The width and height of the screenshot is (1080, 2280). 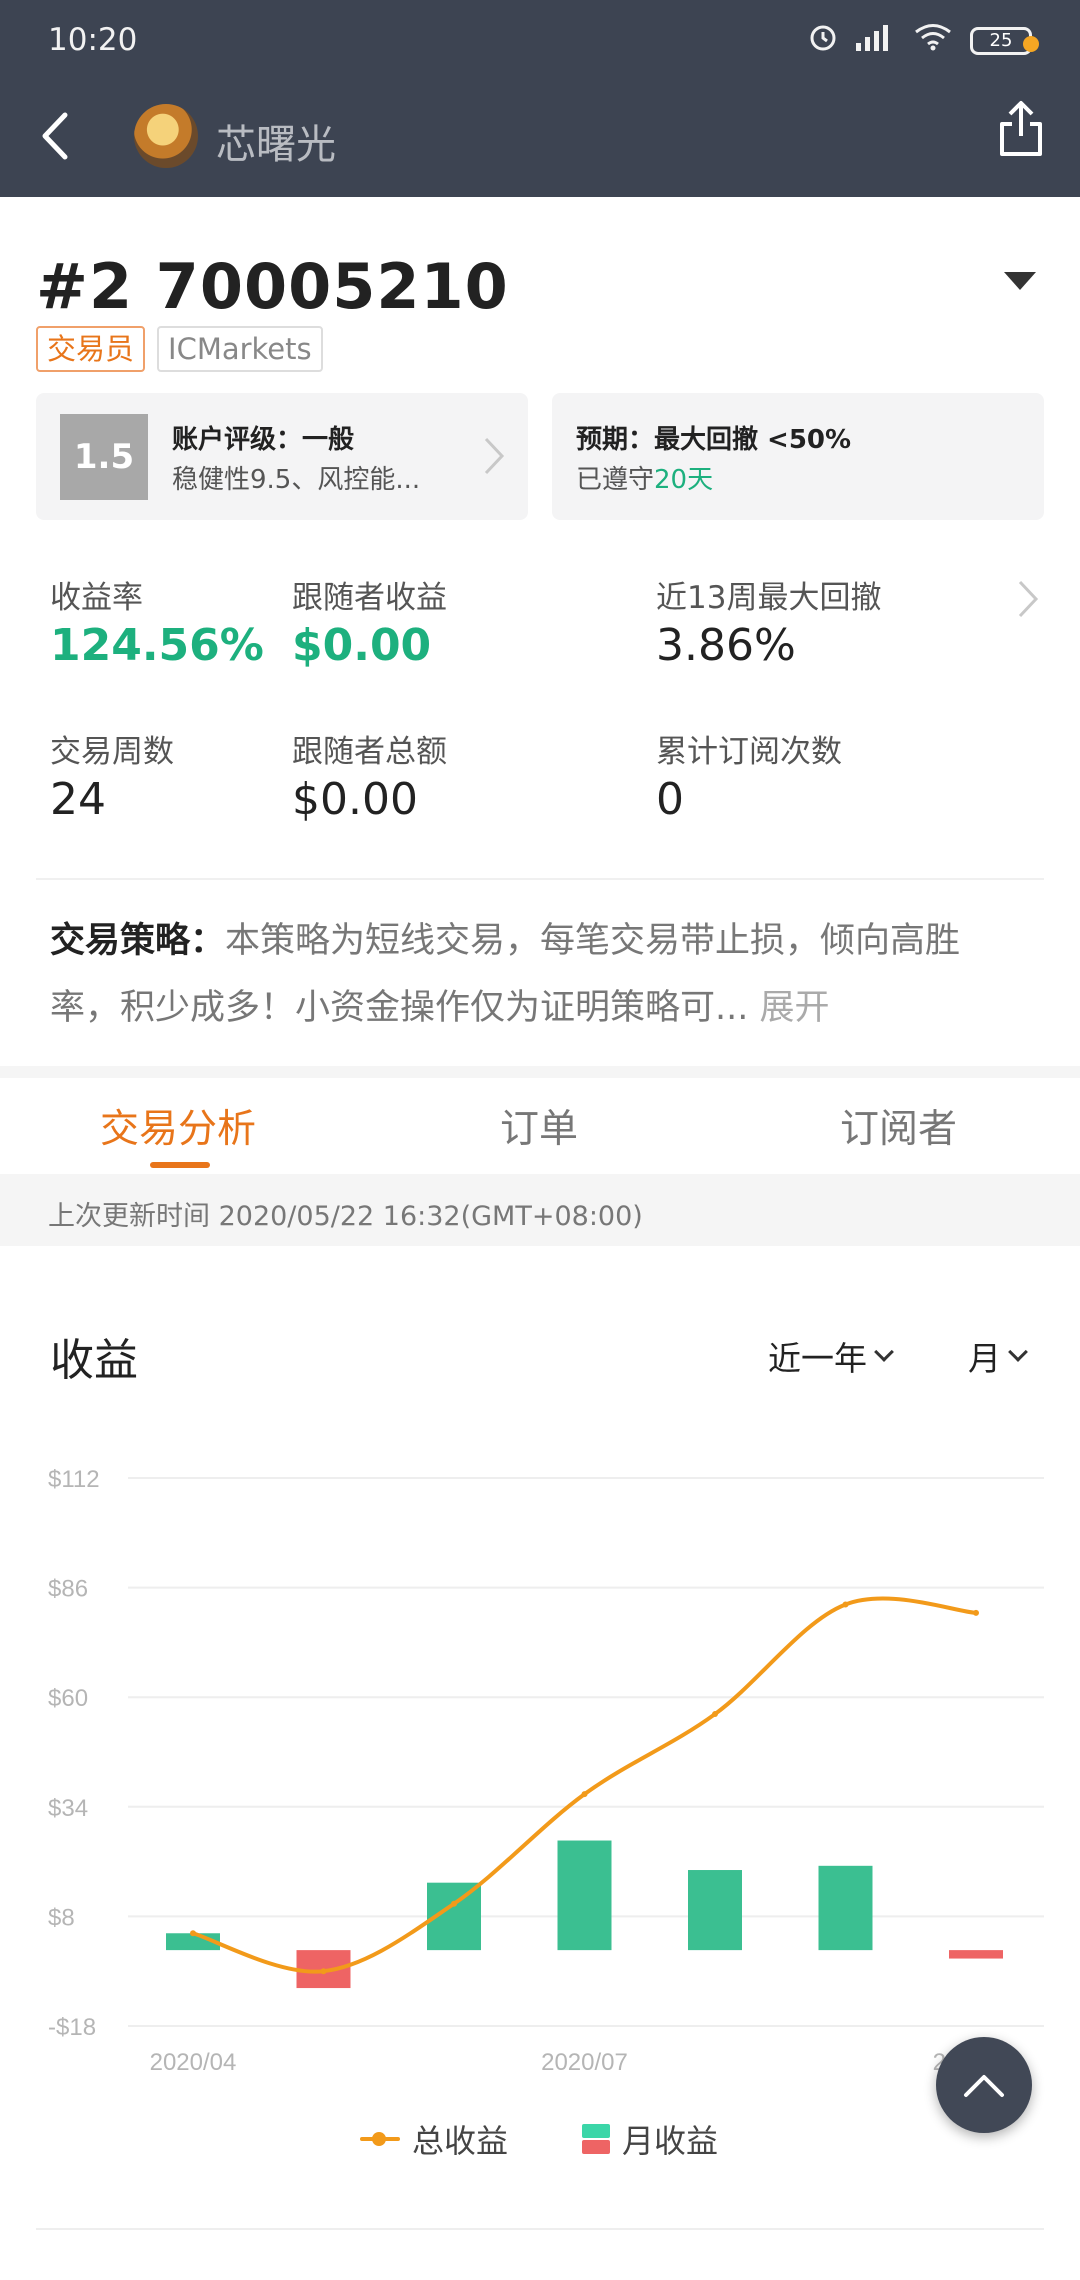 What do you see at coordinates (726, 645) in the screenshot?
I see `max-drawdown-value: 3.86%` at bounding box center [726, 645].